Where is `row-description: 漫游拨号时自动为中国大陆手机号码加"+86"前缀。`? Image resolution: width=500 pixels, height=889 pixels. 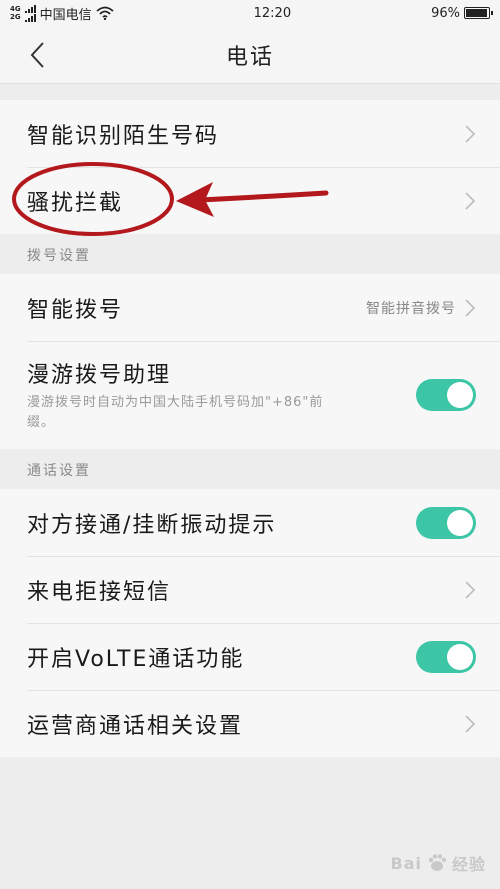
row-description: 漫游拨号时自动为中国大陆手机号码加"+86"前缀。 is located at coordinates (175, 412).